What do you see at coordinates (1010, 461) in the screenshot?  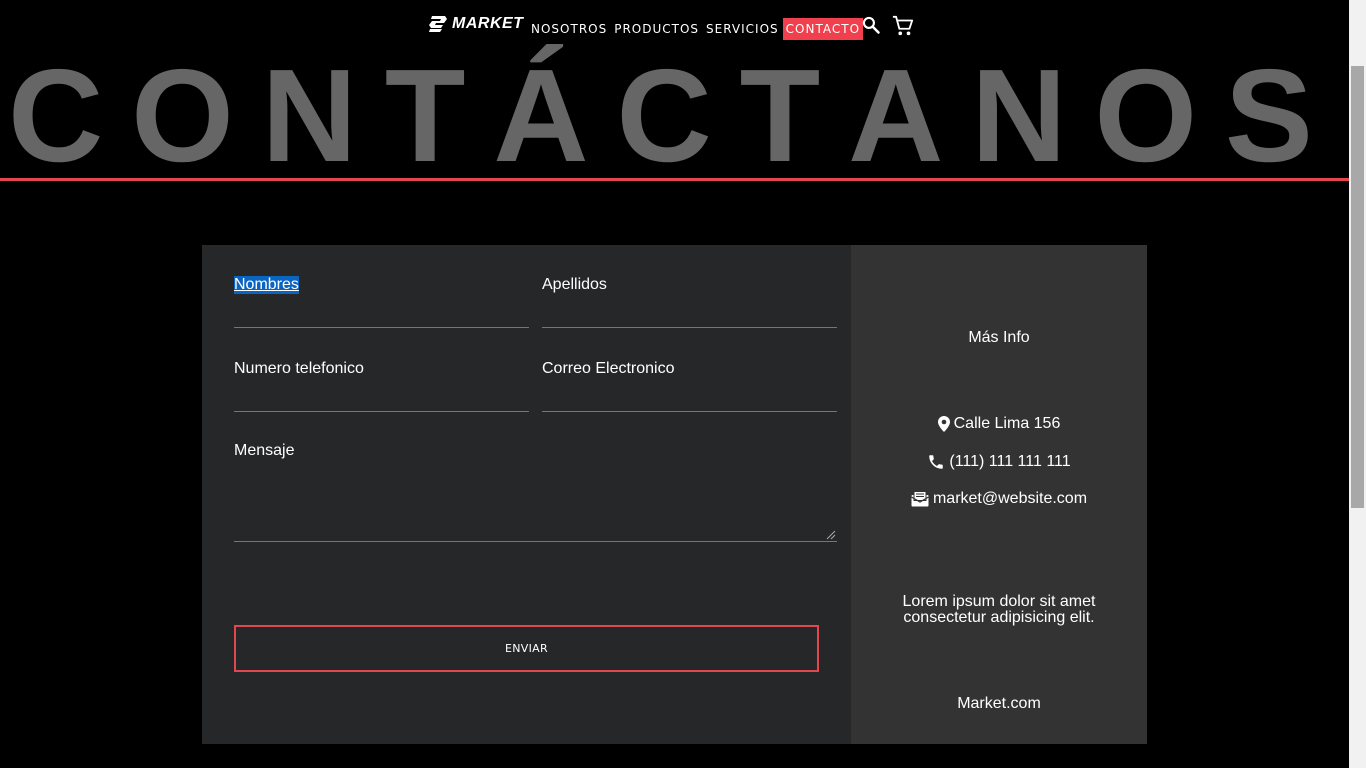 I see `phone-text: (111) 111 111 111` at bounding box center [1010, 461].